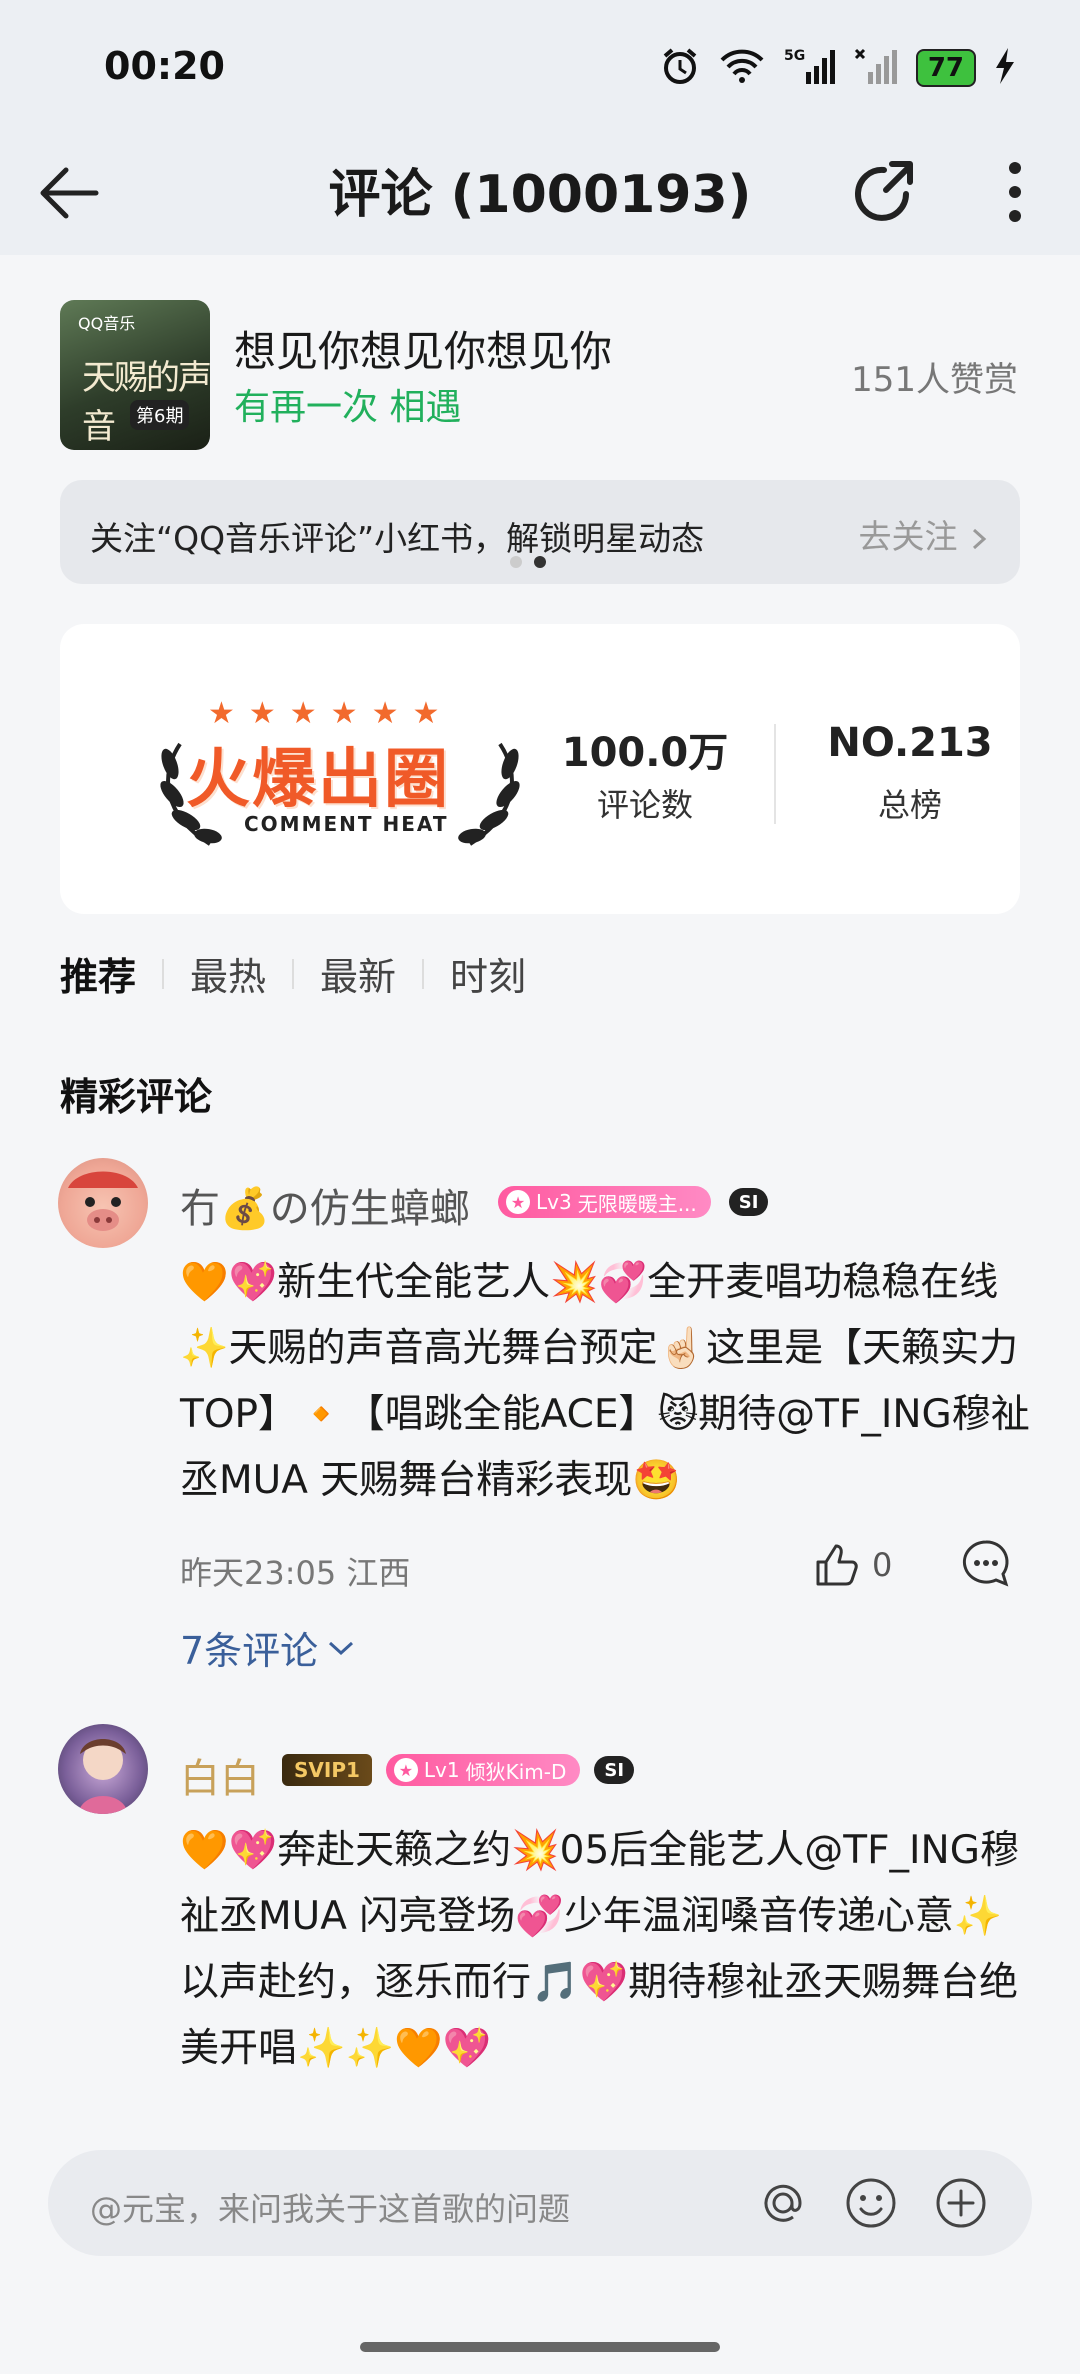 The image size is (1080, 2374). Describe the element at coordinates (160, 415) in the screenshot. I see `cover-subtitle: 第6期` at that location.